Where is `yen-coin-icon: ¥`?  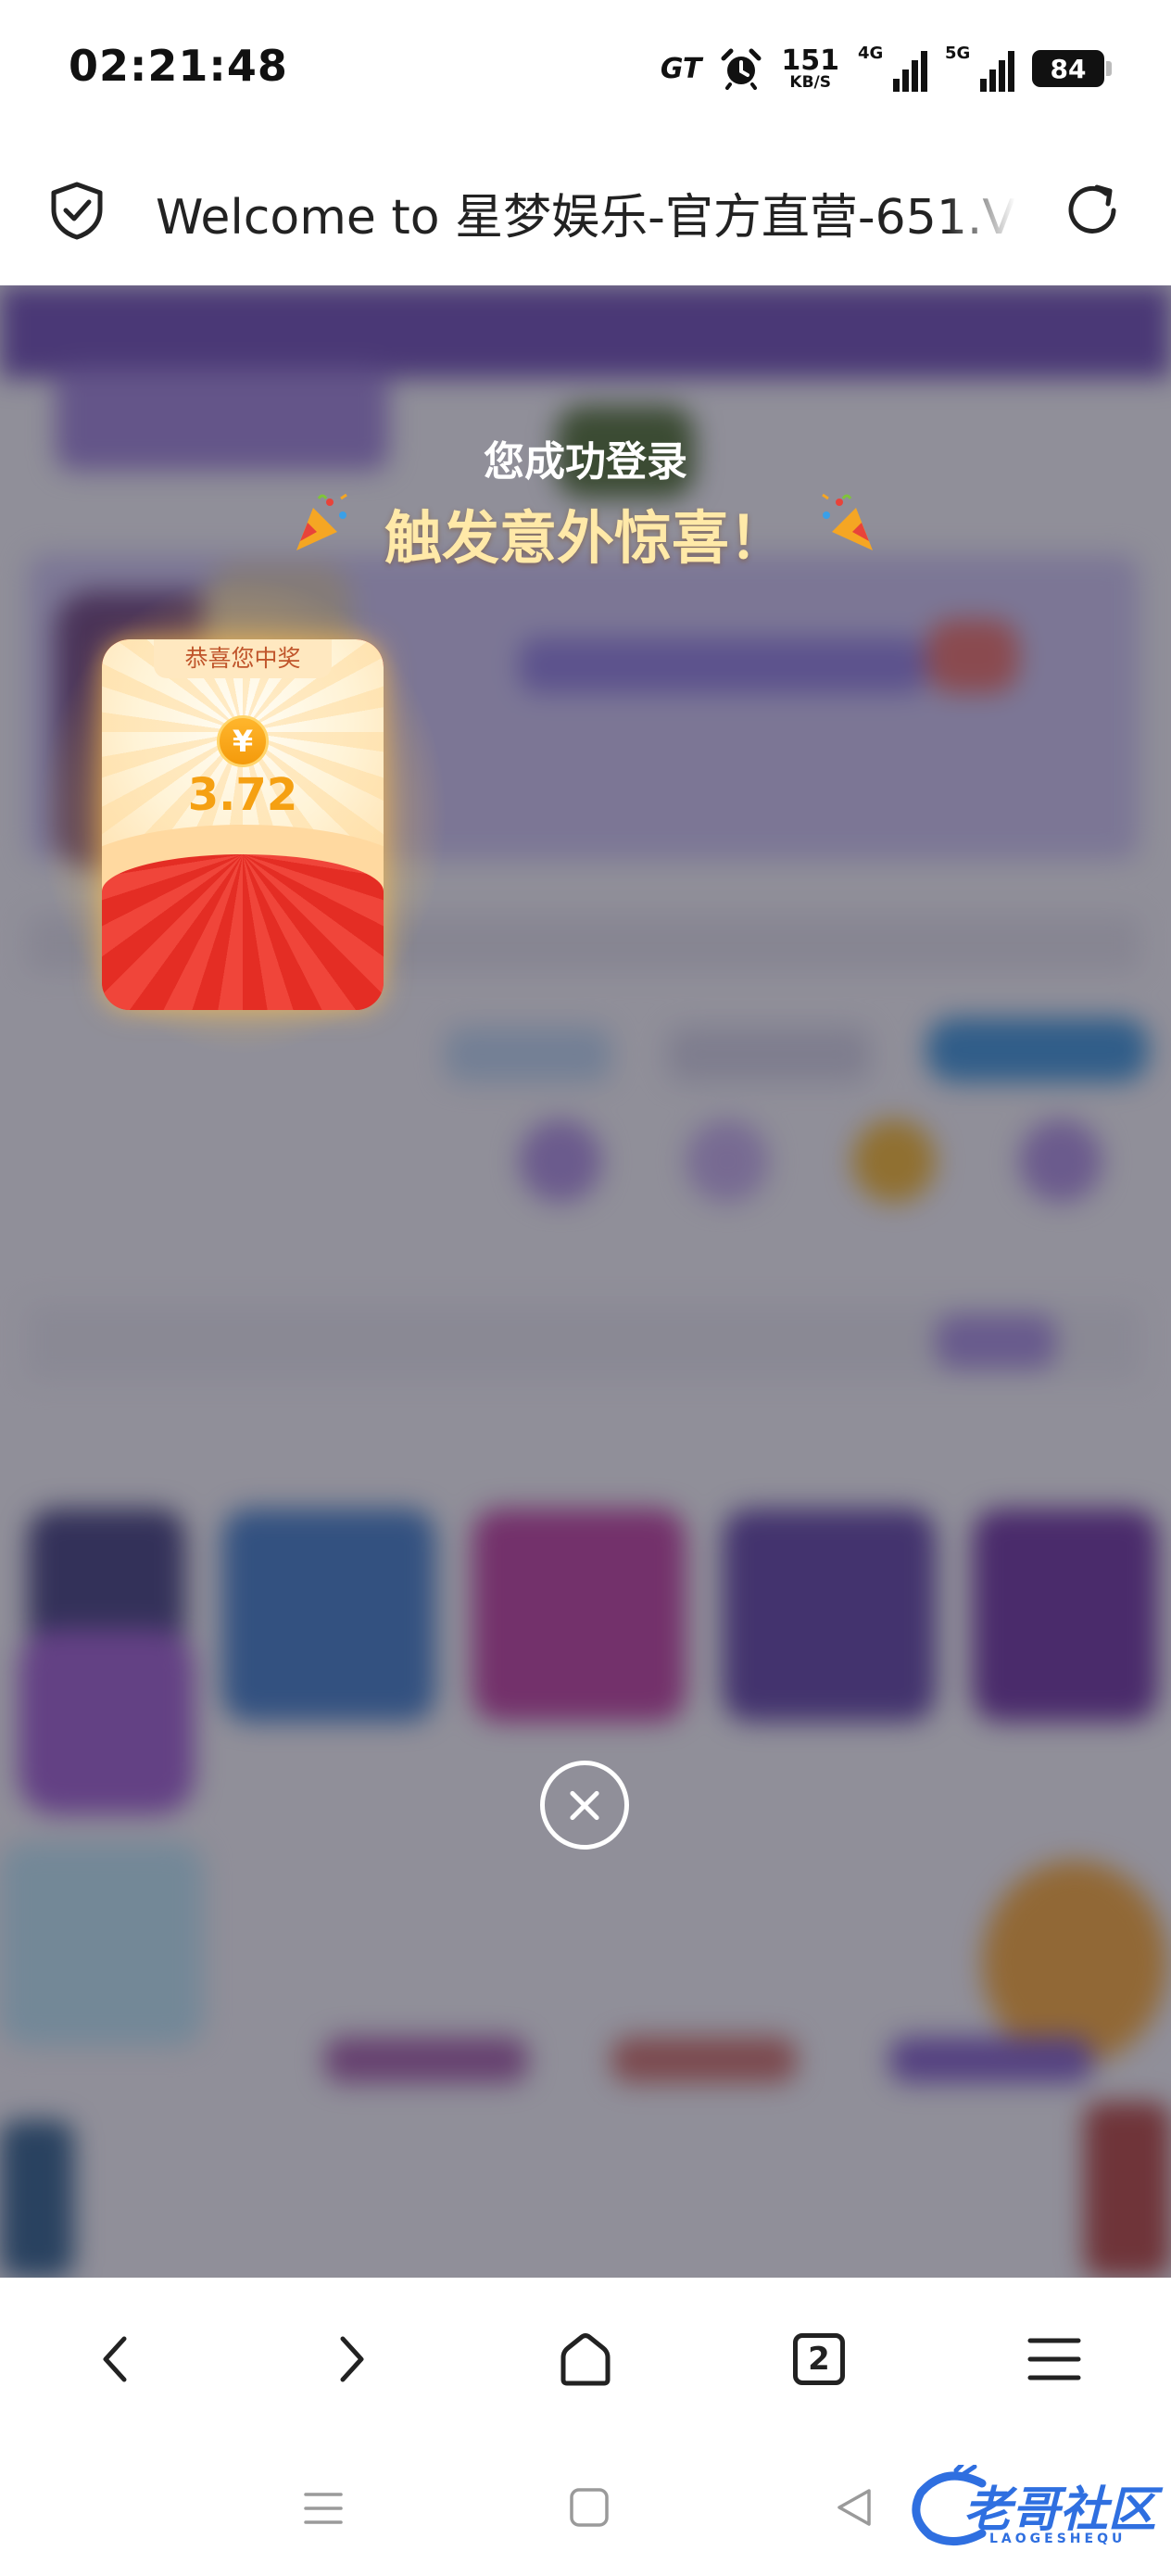 yen-coin-icon: ¥ is located at coordinates (243, 741).